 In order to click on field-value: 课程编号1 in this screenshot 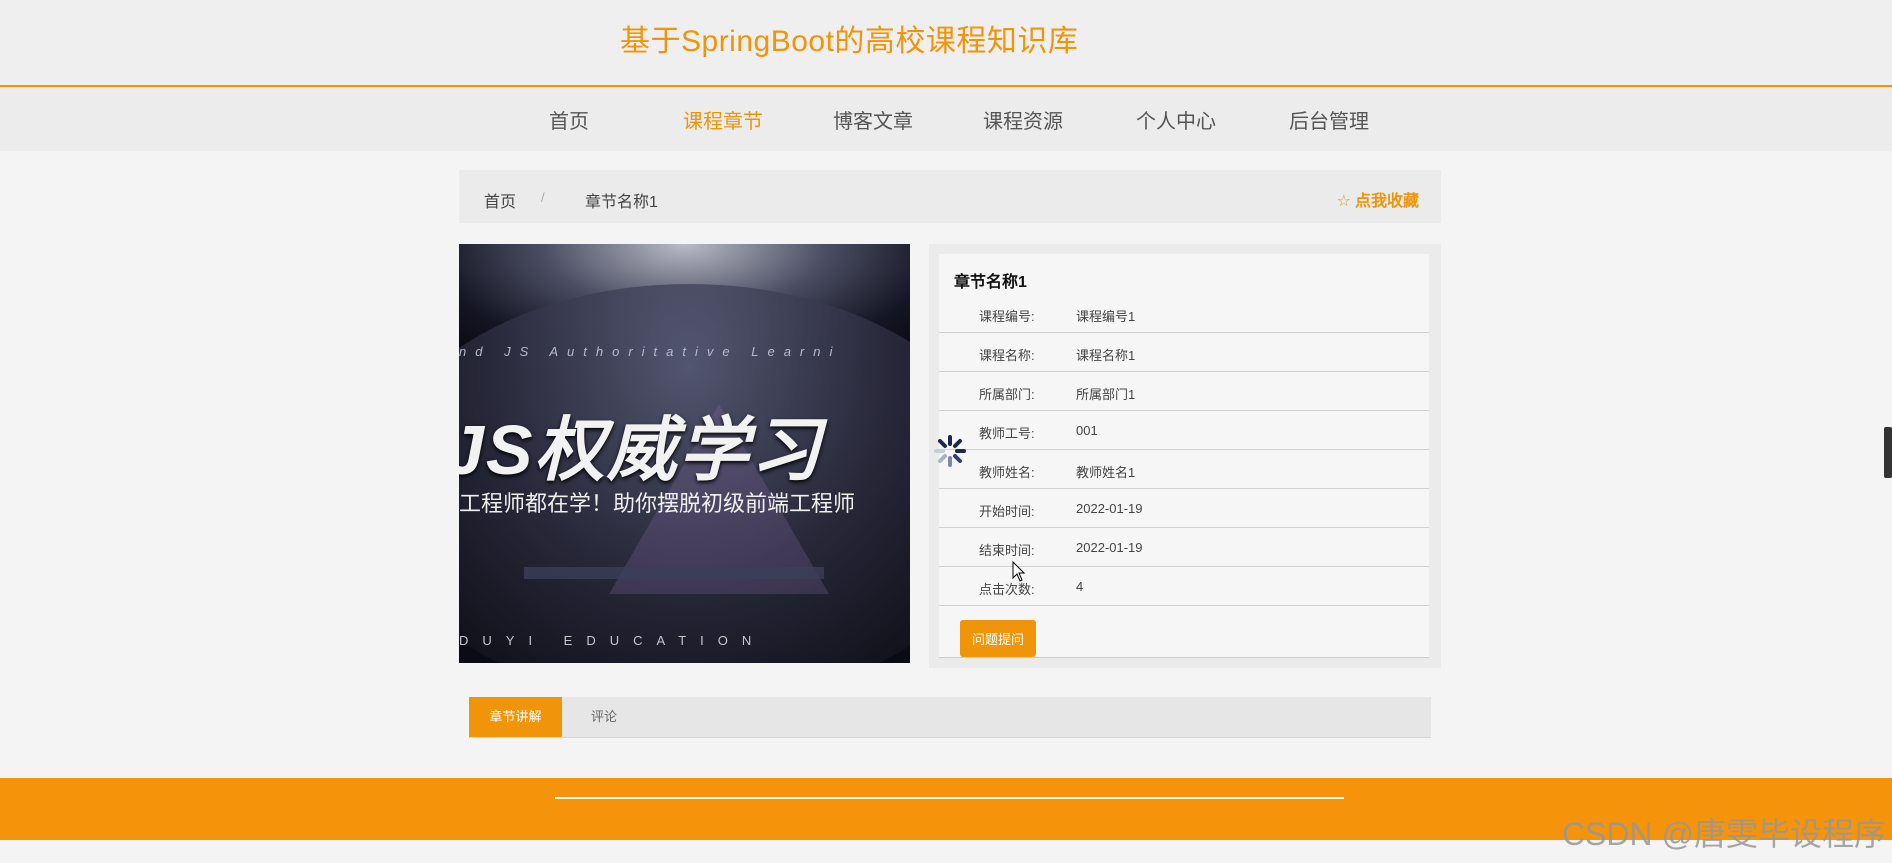, I will do `click(1106, 316)`.